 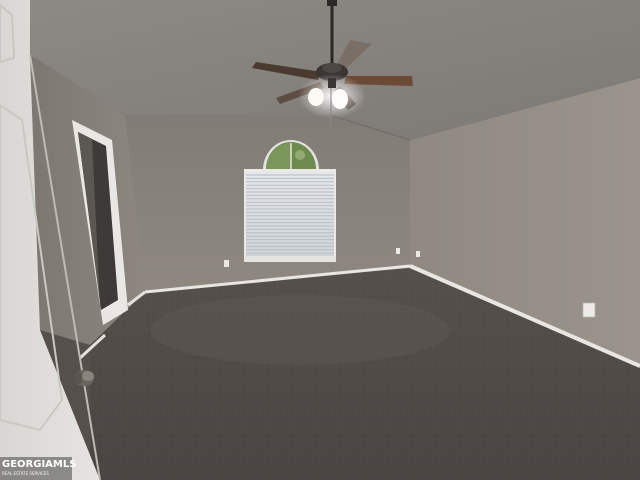 What do you see at coordinates (39, 464) in the screenshot?
I see `watermark-brand: GEORGIAMLS` at bounding box center [39, 464].